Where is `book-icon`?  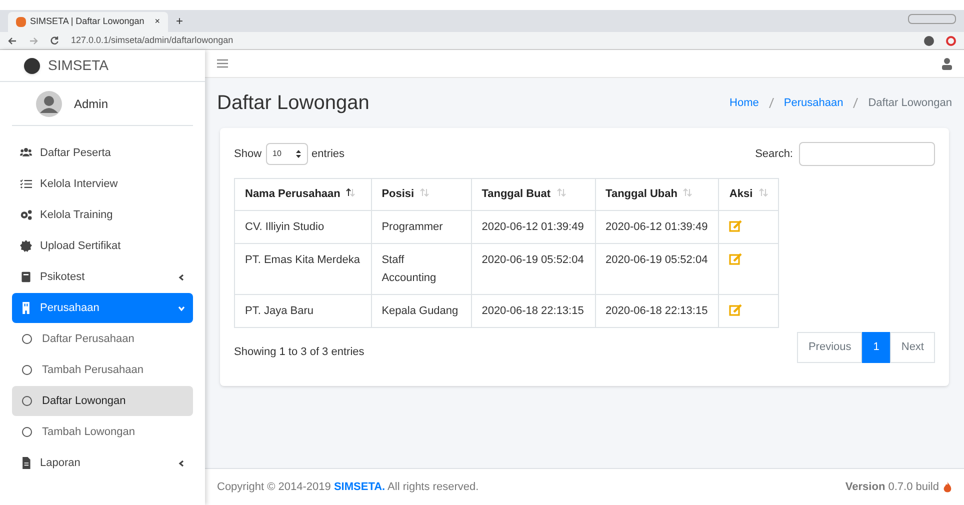
book-icon is located at coordinates (26, 277).